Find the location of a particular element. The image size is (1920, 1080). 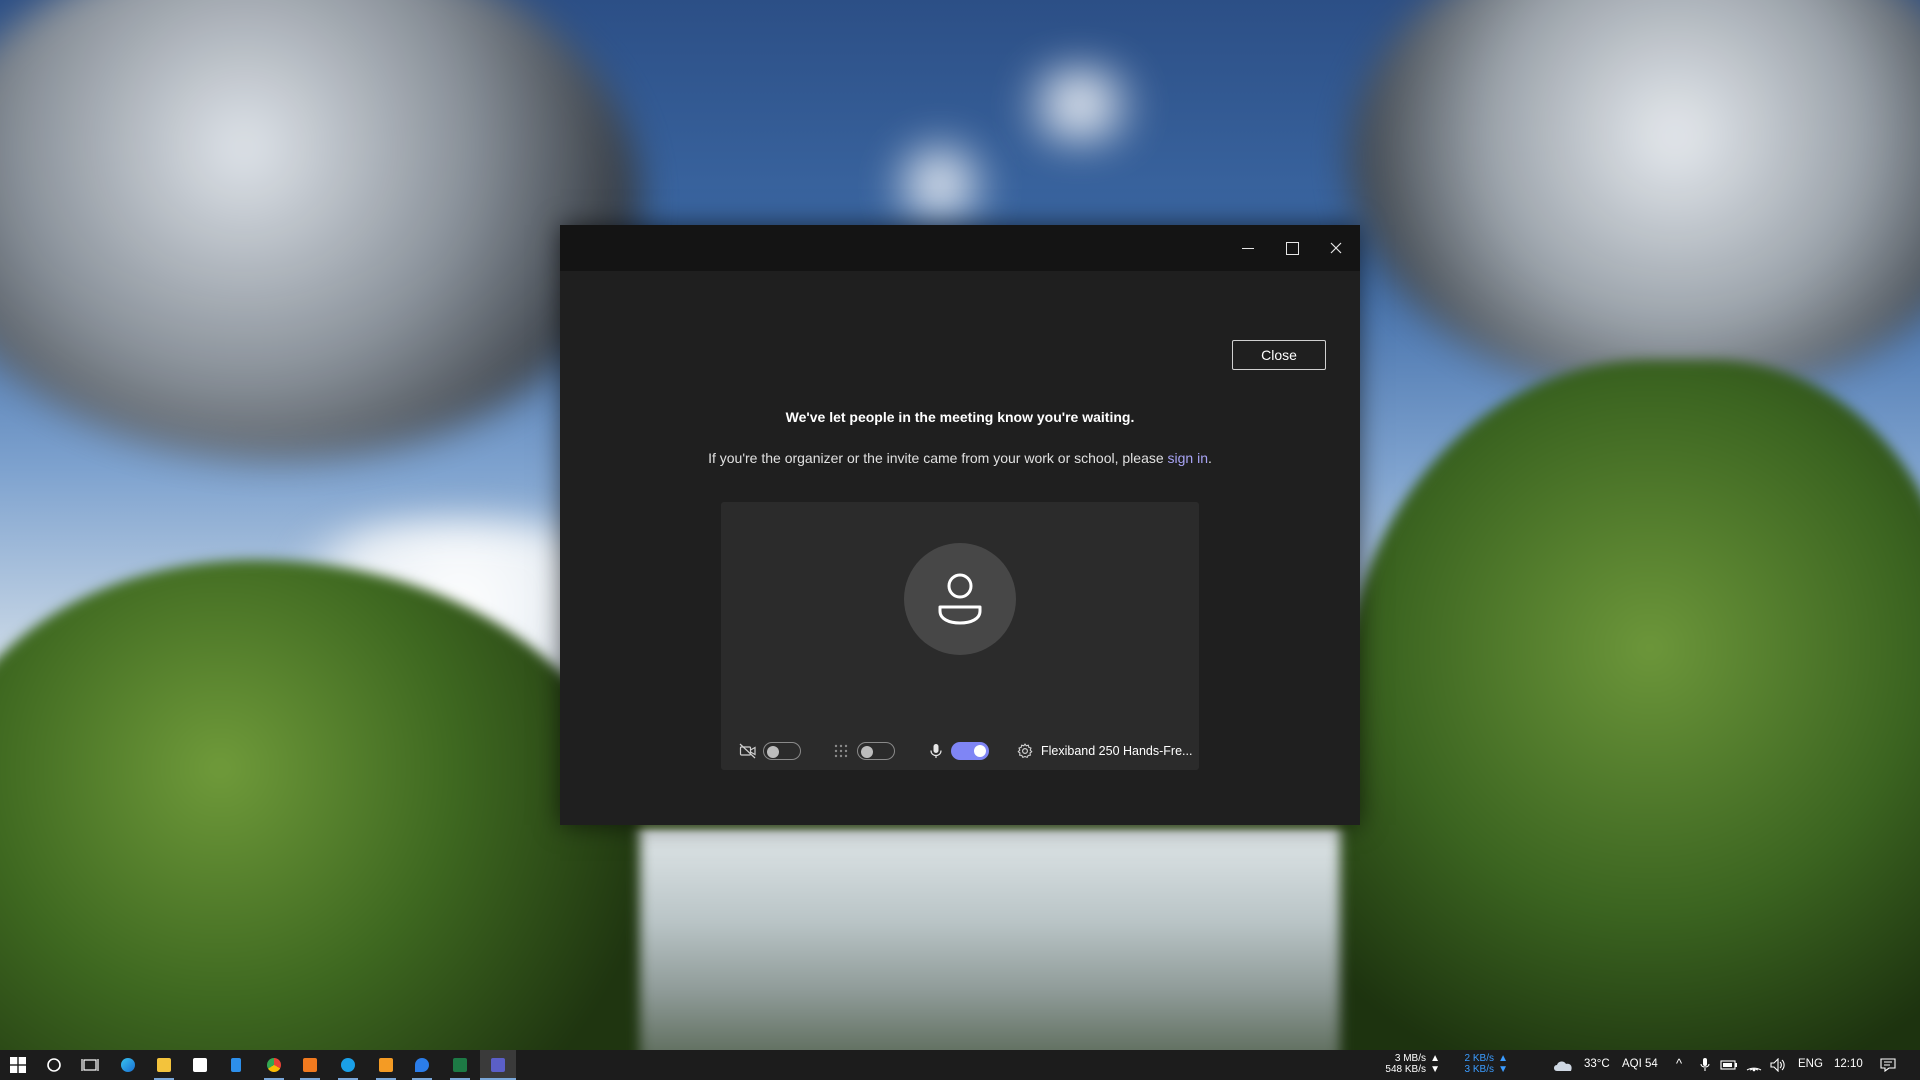

search-button is located at coordinates (54, 1065).